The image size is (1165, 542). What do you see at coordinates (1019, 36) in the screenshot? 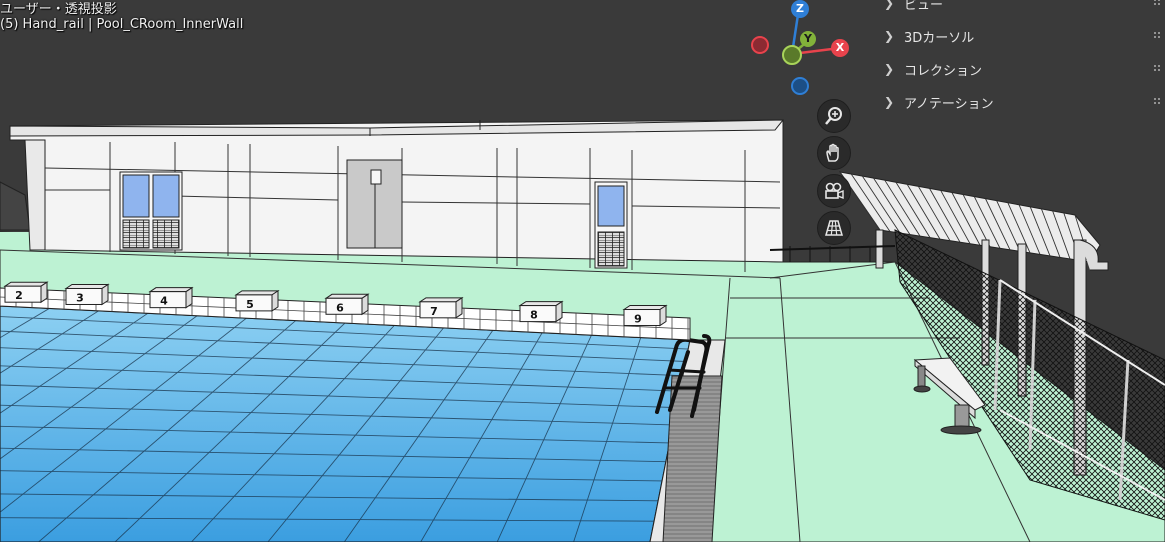
I see `panel-3d-cursor: ❯ 3Dカーソル` at bounding box center [1019, 36].